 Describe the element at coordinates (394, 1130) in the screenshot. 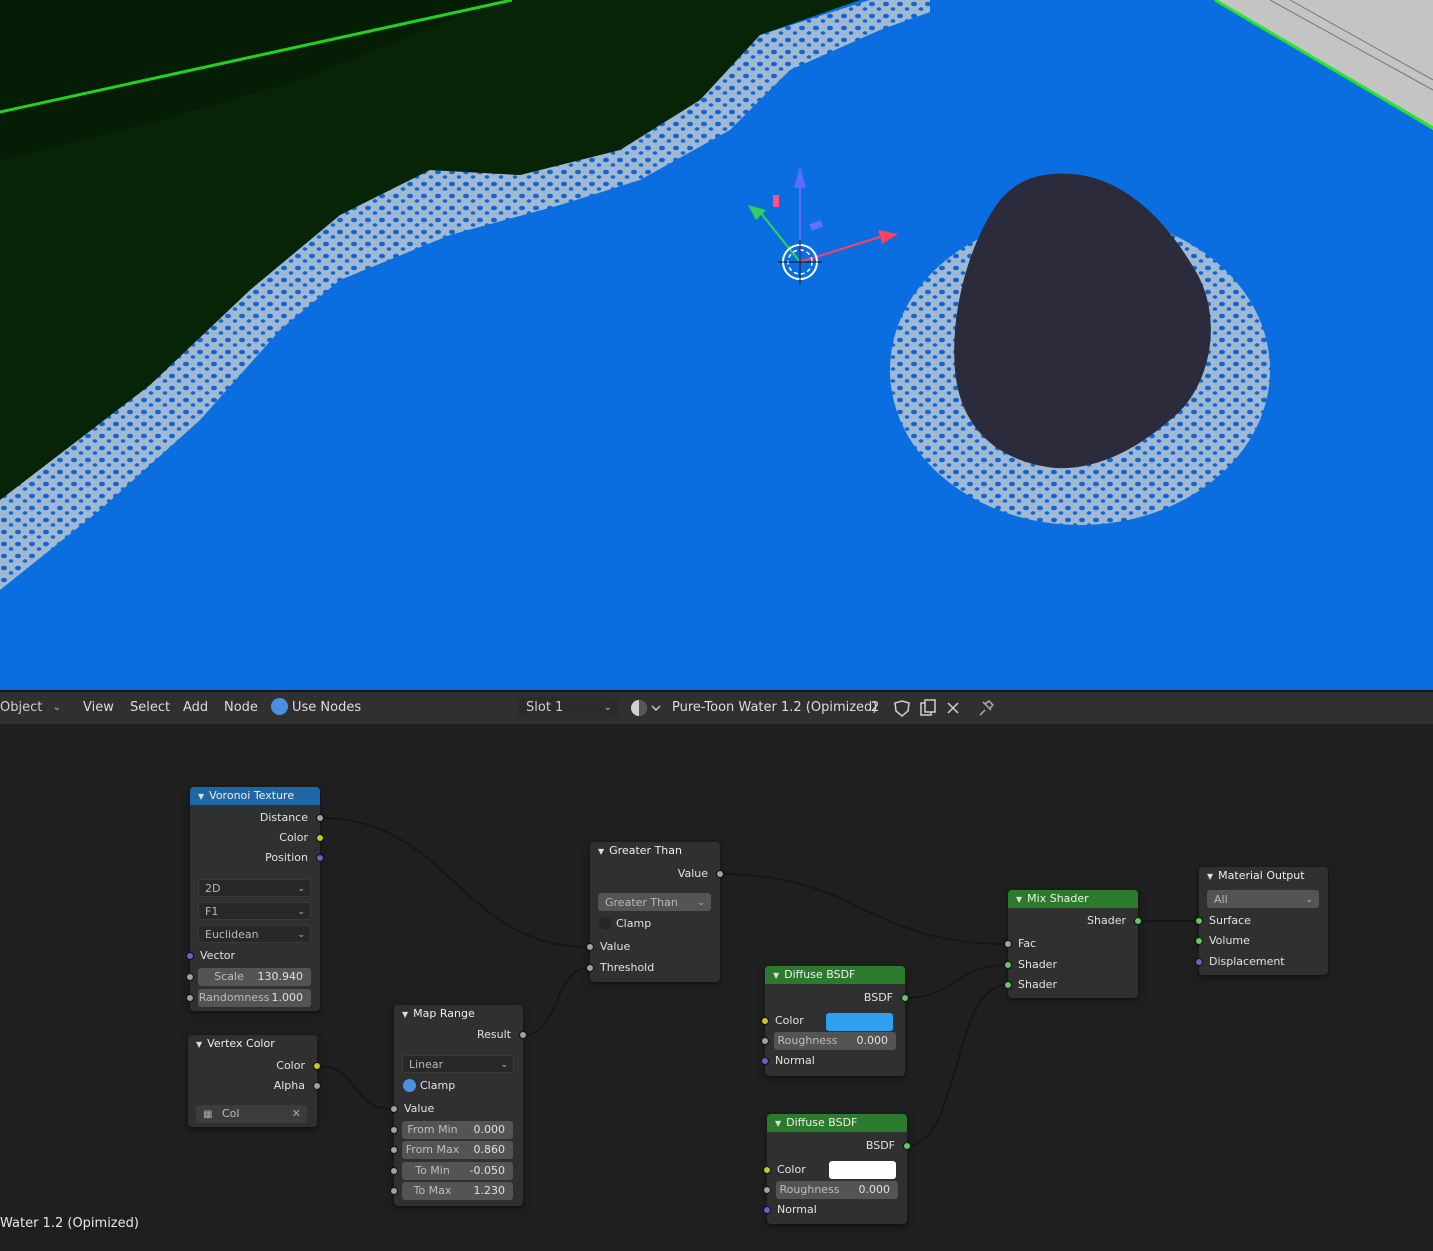

I see `socket-from-min` at that location.